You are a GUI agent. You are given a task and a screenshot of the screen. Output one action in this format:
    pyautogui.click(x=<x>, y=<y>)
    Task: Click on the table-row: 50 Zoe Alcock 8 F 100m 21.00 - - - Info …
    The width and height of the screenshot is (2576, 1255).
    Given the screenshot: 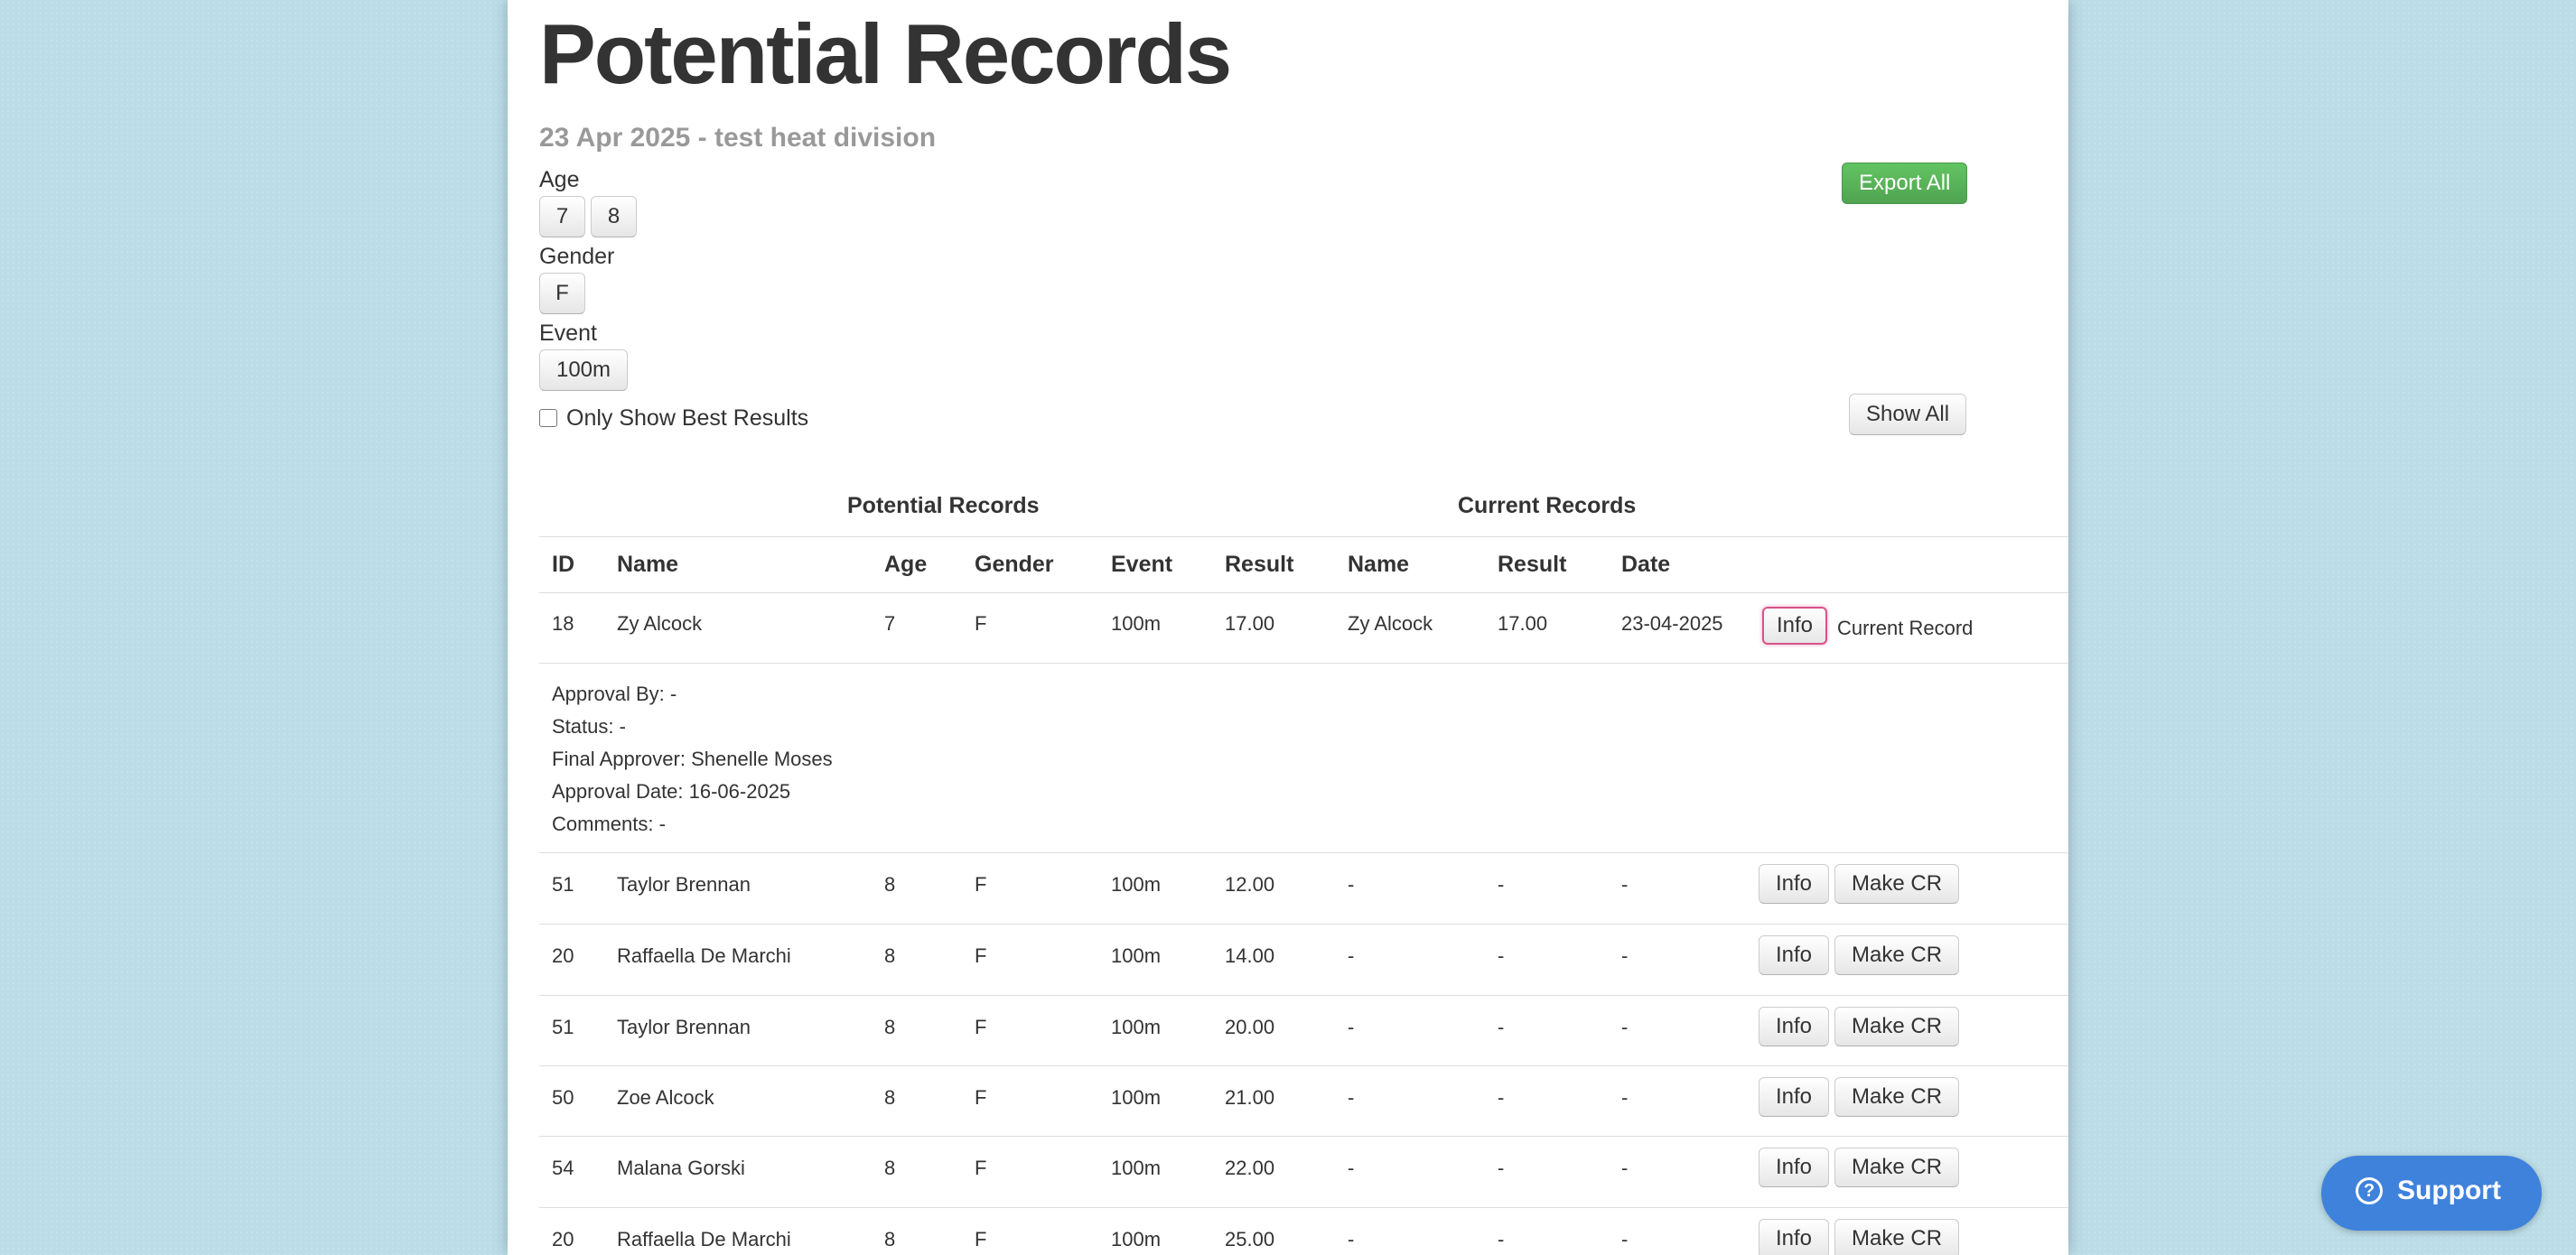 What is the action you would take?
    pyautogui.click(x=1303, y=1101)
    